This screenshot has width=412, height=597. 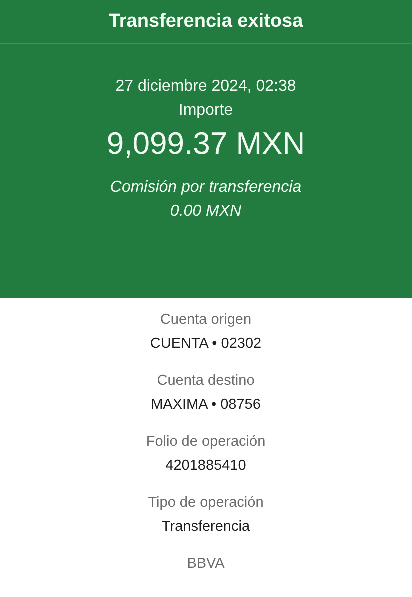 What do you see at coordinates (206, 527) in the screenshot?
I see `detail-value: Transferencia` at bounding box center [206, 527].